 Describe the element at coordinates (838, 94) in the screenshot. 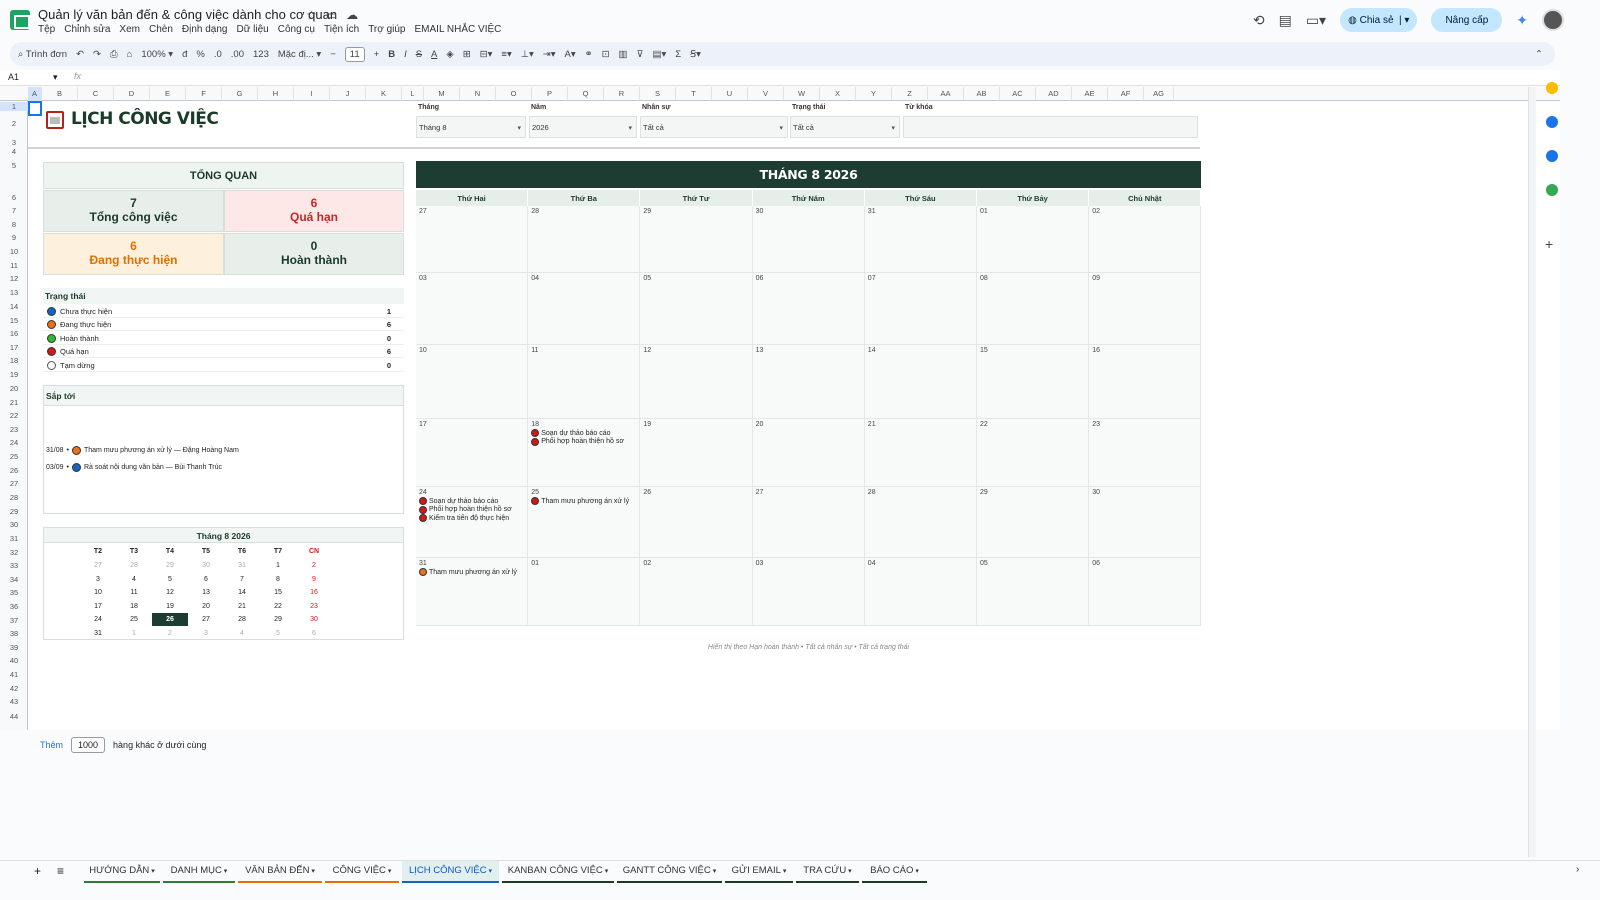

I see `column-header: X` at that location.